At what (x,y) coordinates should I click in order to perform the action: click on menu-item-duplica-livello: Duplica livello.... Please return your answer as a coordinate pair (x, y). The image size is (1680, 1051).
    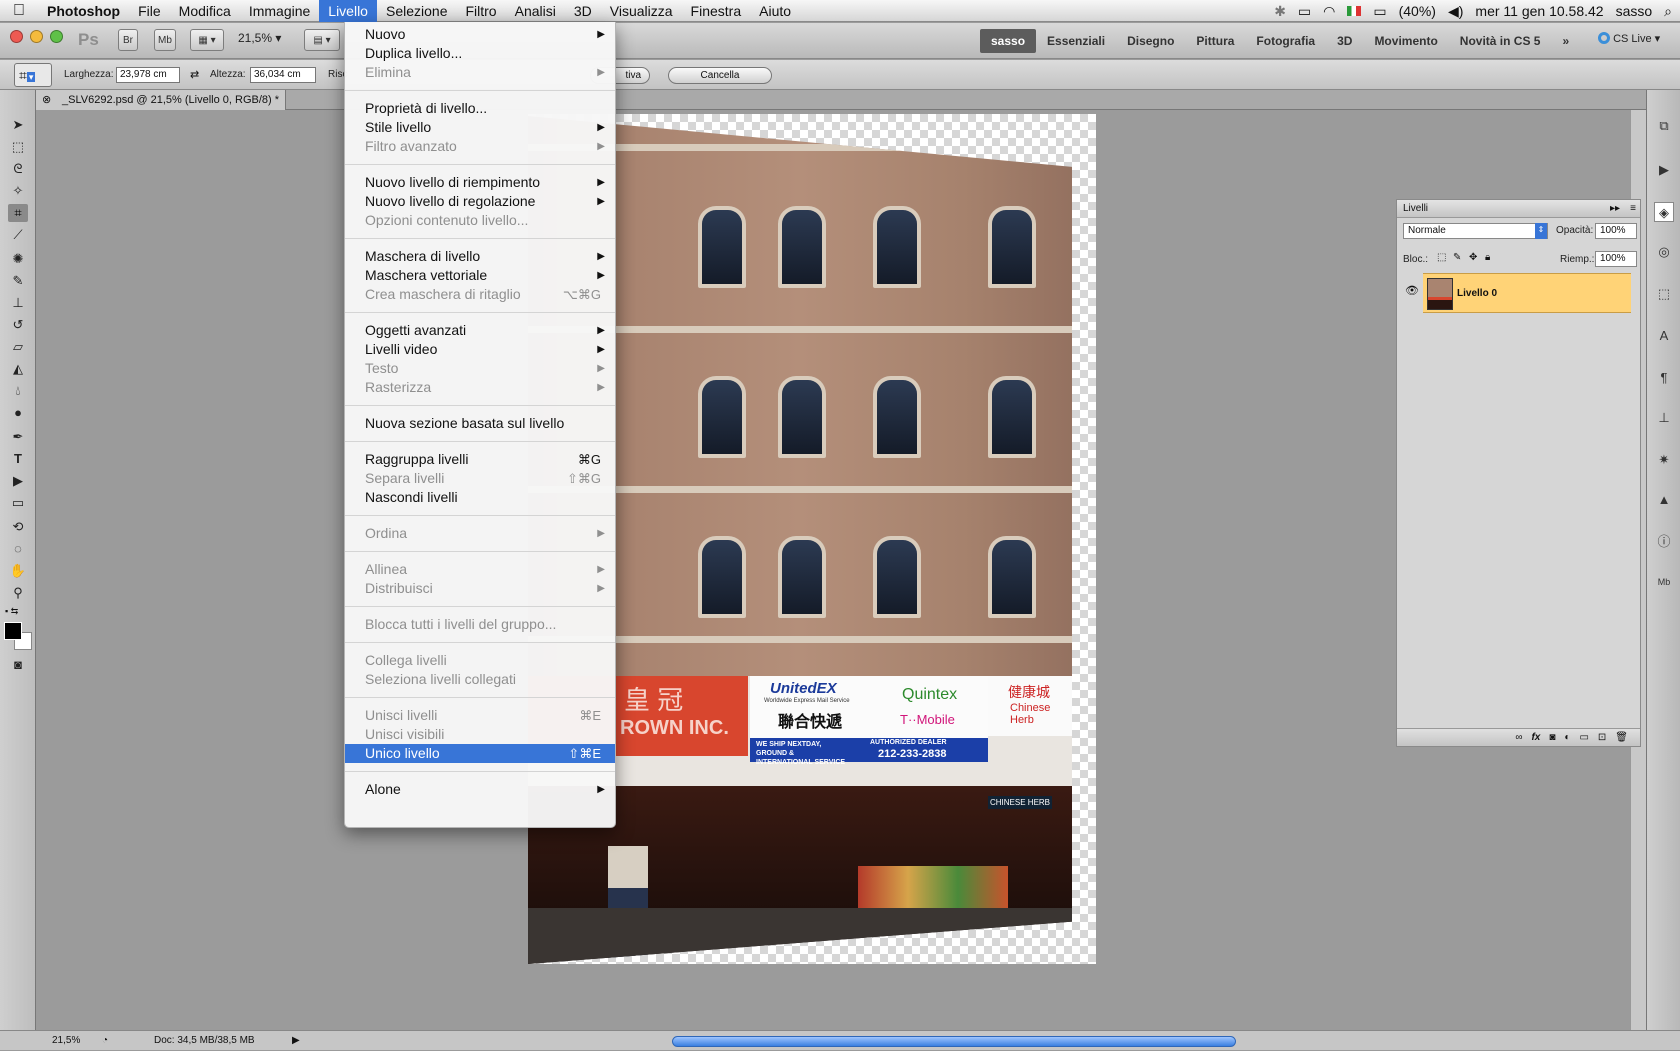
    Looking at the image, I should click on (480, 53).